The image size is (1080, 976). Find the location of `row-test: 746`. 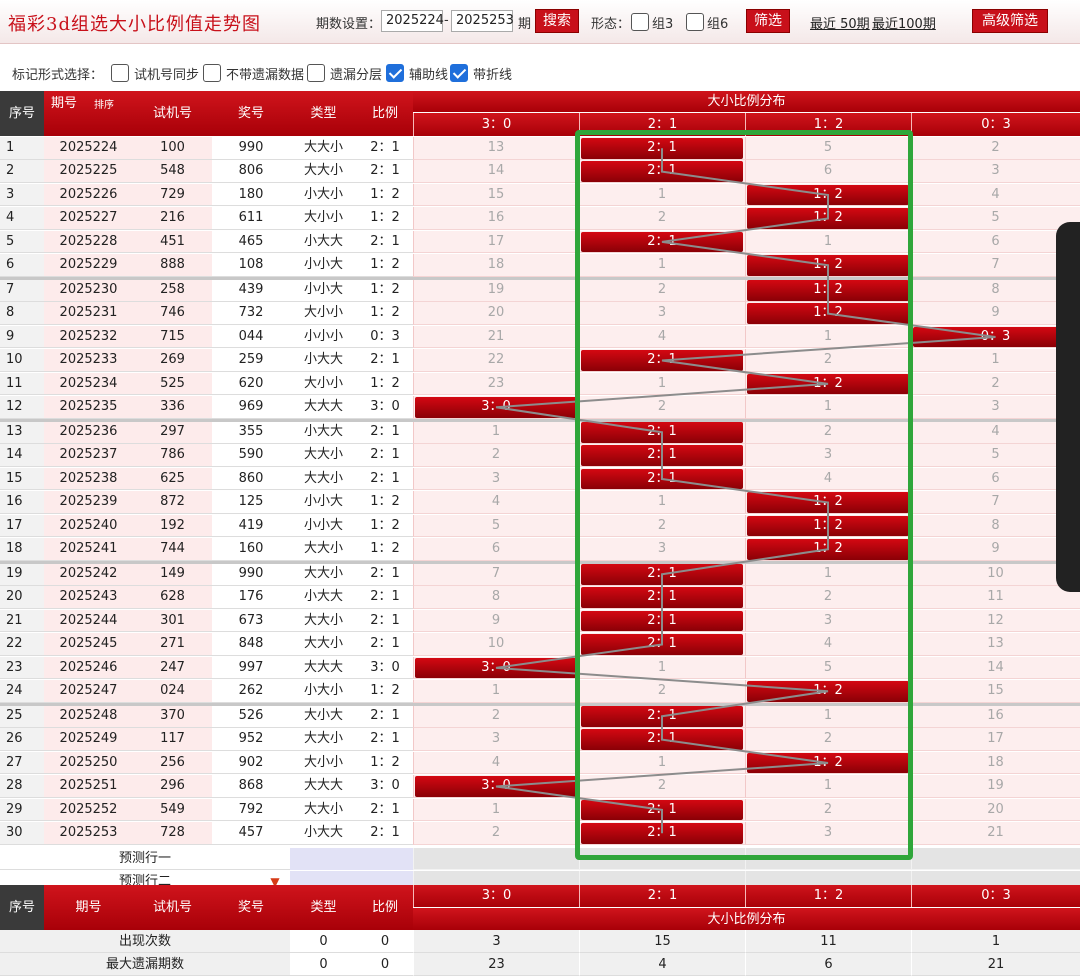

row-test: 746 is located at coordinates (172, 313).